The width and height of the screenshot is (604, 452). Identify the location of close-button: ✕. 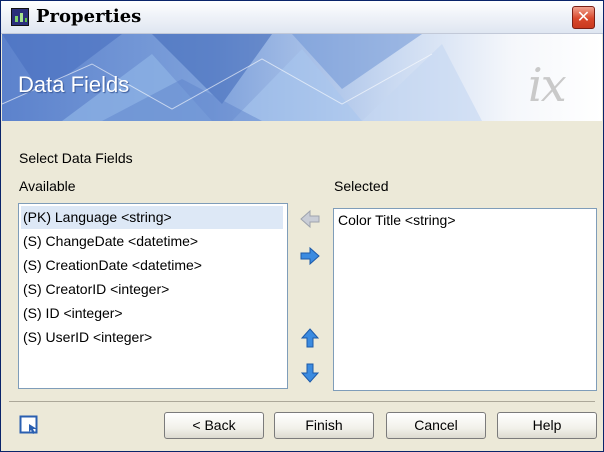
(583, 17).